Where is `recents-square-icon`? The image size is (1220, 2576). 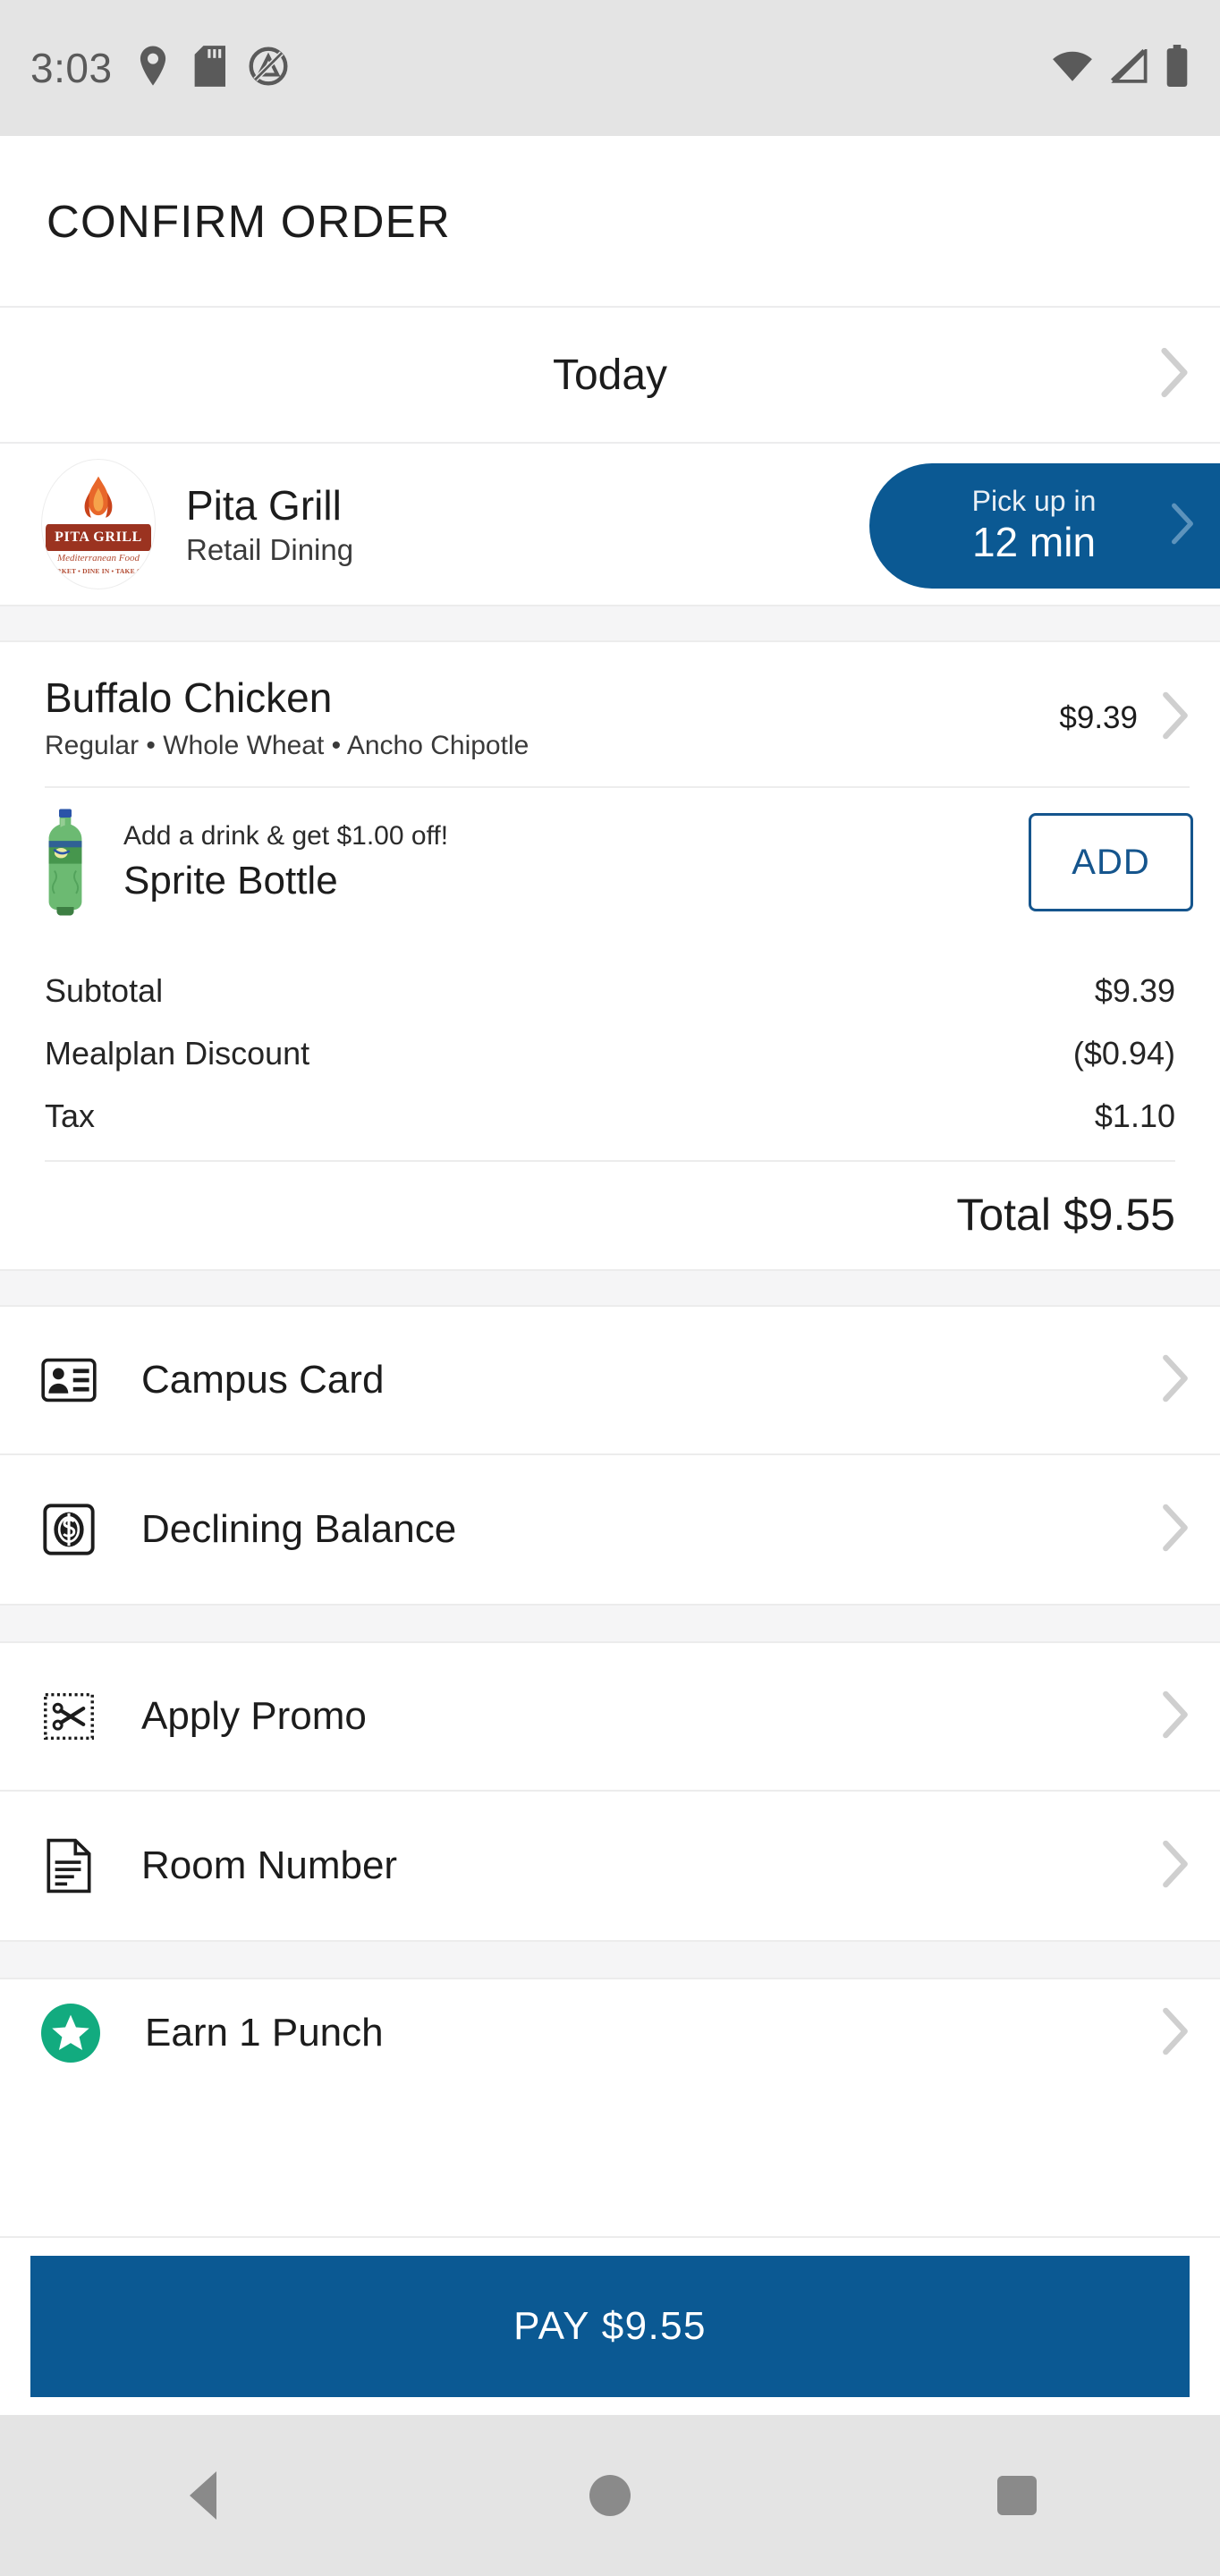 recents-square-icon is located at coordinates (1017, 2495).